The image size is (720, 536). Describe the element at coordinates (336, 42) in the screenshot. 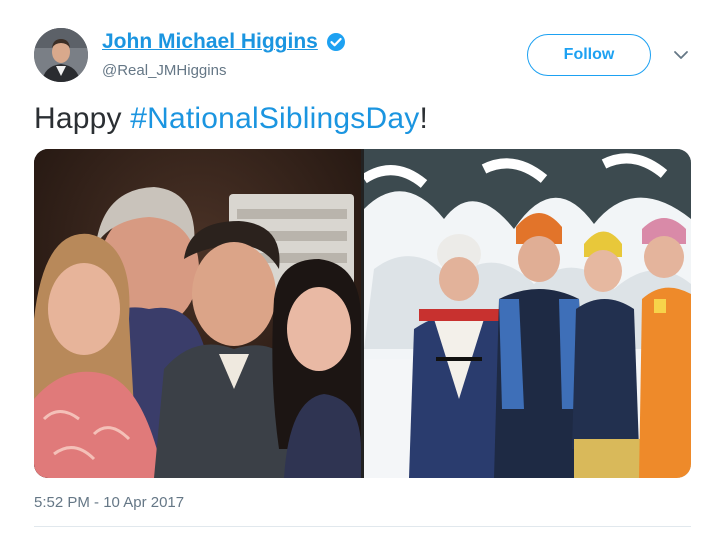

I see `verified-badge-icon` at that location.